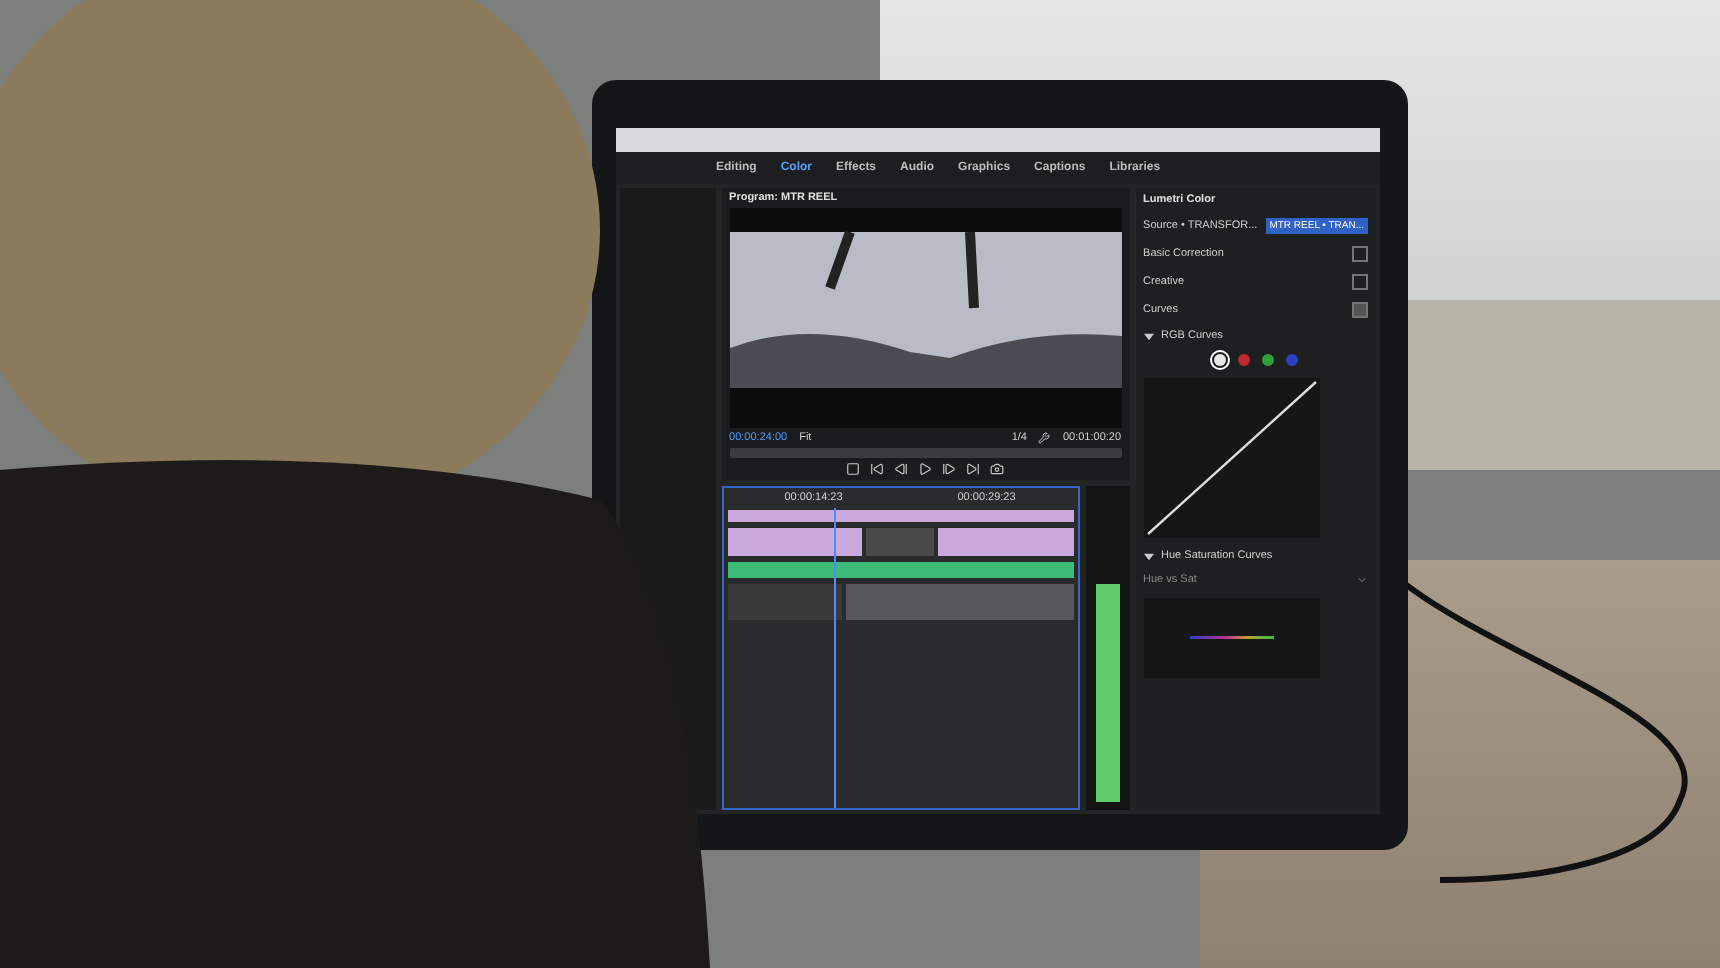  Describe the element at coordinates (949, 469) in the screenshot. I see `step-forward-icon` at that location.